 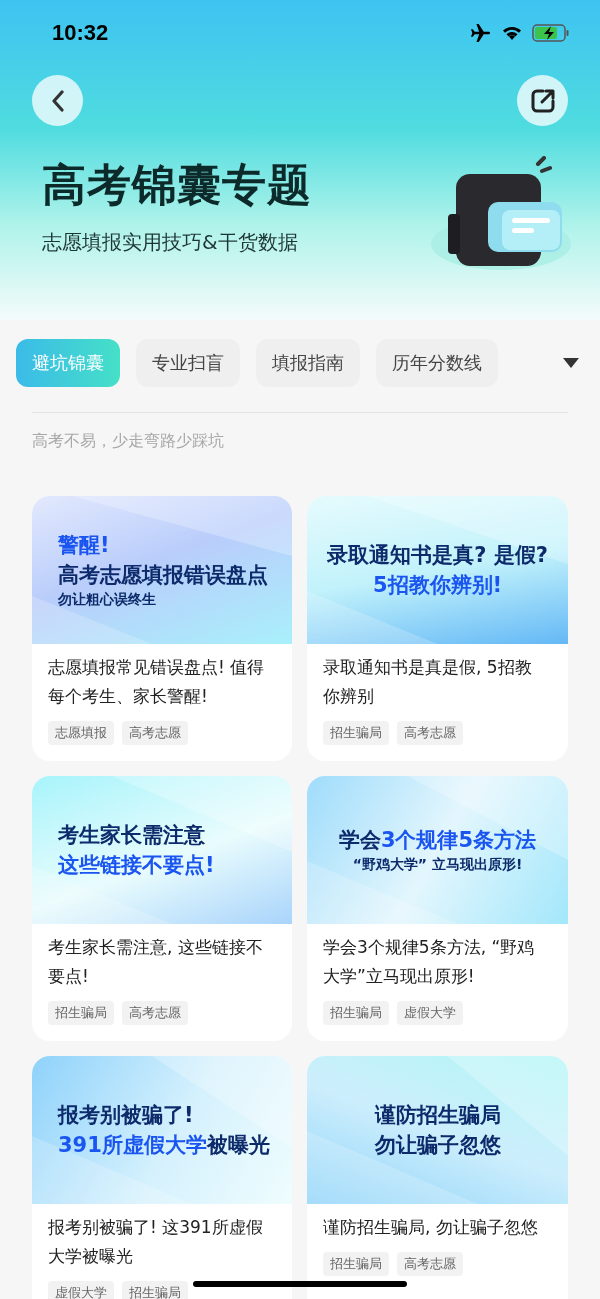 What do you see at coordinates (437, 908) in the screenshot?
I see `article-card: 学会3个规律5条方法 “野鸡大学” 立马现出原形! 学会3个规律5条方法, “野鸡大学”立马现出原形! 招生骗局 虚假大学` at bounding box center [437, 908].